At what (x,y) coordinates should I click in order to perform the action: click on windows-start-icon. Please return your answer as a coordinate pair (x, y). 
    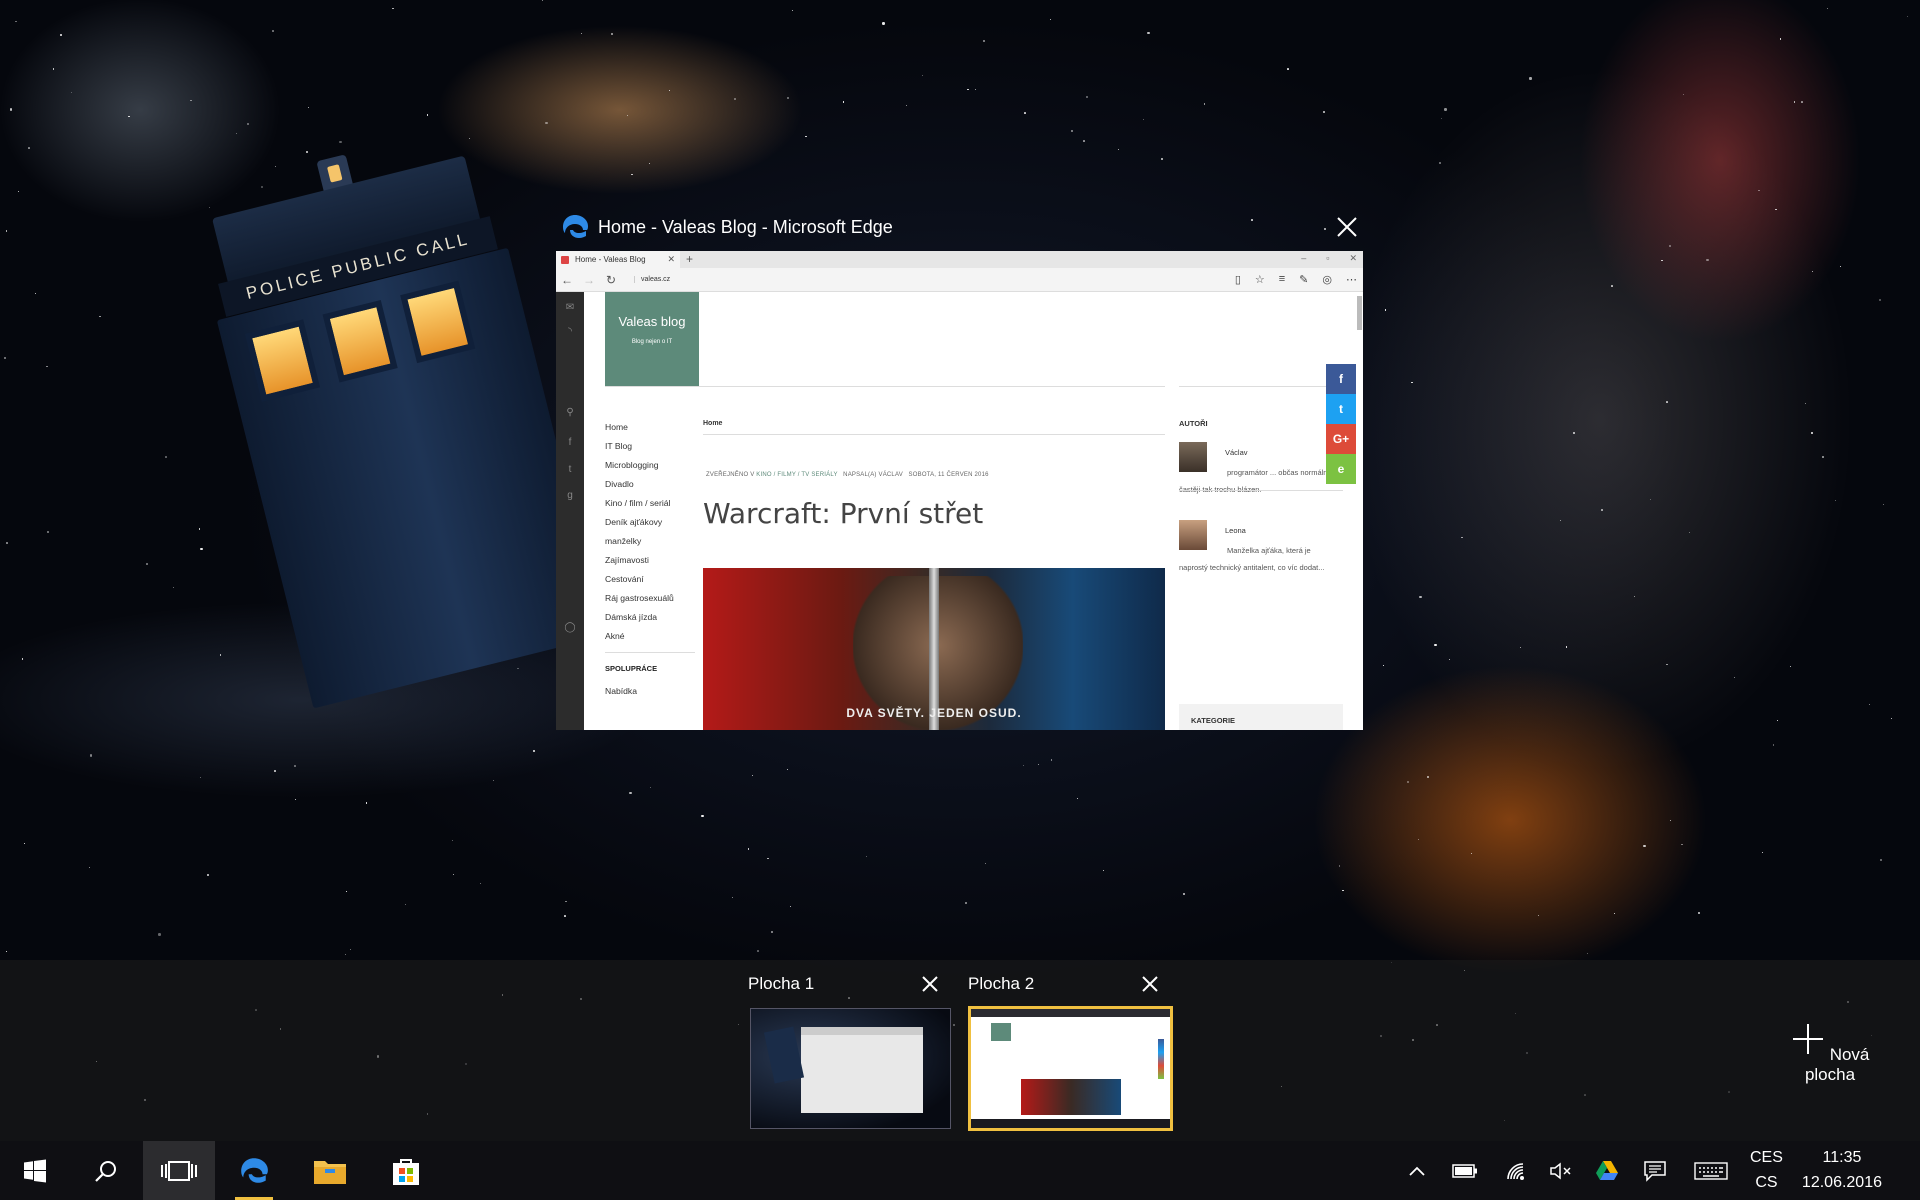
    Looking at the image, I should click on (35, 1170).